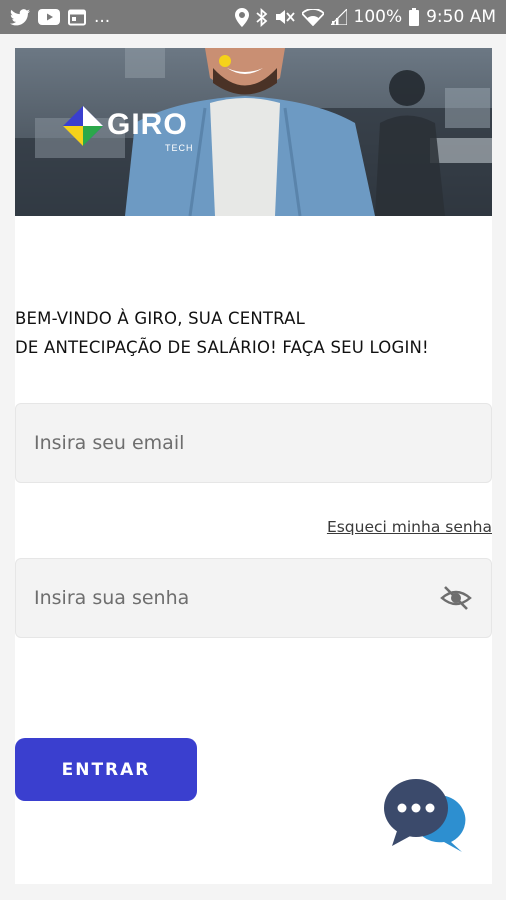 The height and width of the screenshot is (900, 506). I want to click on welcome-line-1: BEM-VINDO À GIRO, SUA CENTRAL, so click(160, 318).